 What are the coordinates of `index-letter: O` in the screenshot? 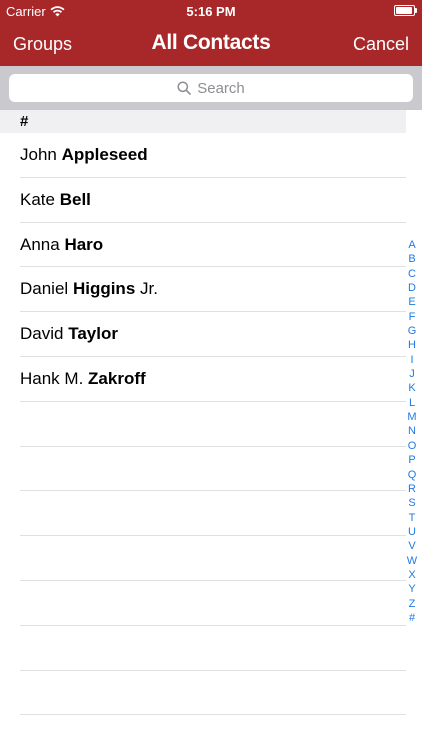 It's located at (412, 446).